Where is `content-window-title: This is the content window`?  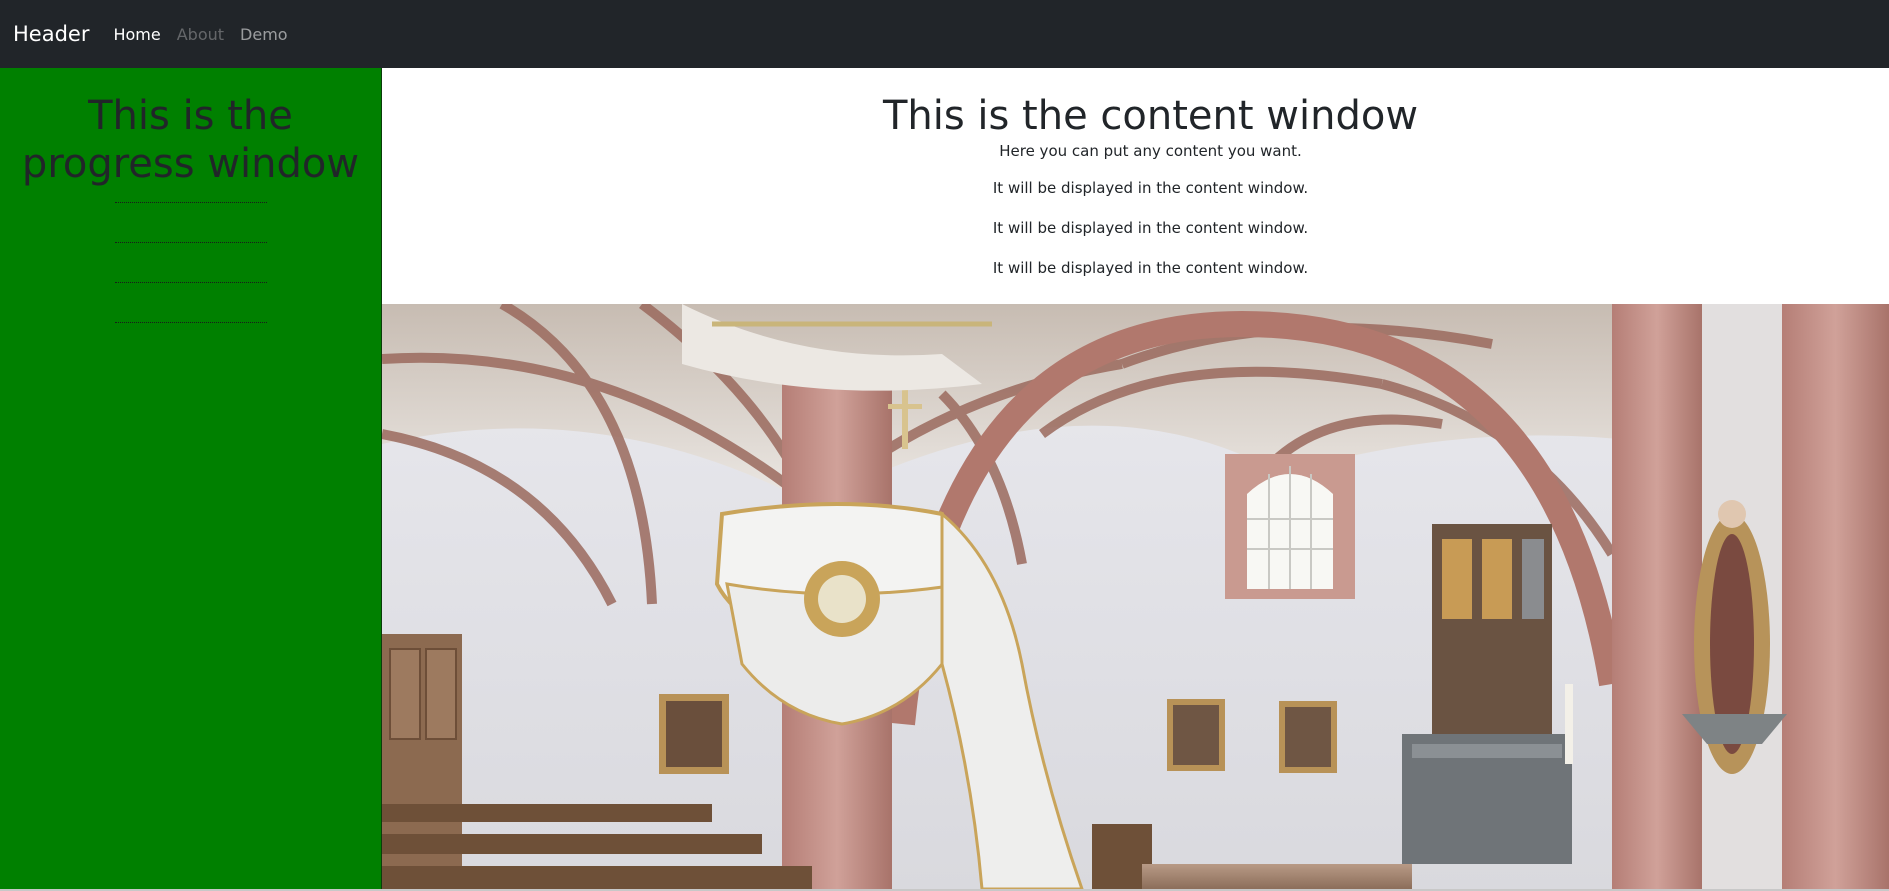 content-window-title: This is the content window is located at coordinates (1150, 116).